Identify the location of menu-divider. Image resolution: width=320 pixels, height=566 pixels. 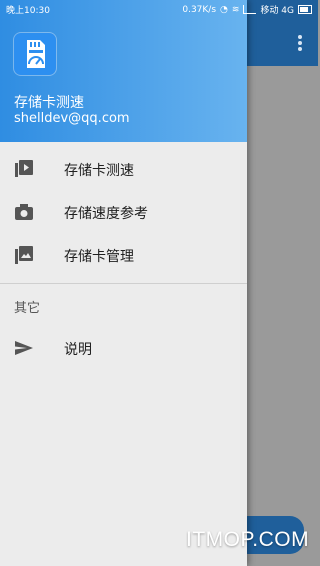
(123, 283).